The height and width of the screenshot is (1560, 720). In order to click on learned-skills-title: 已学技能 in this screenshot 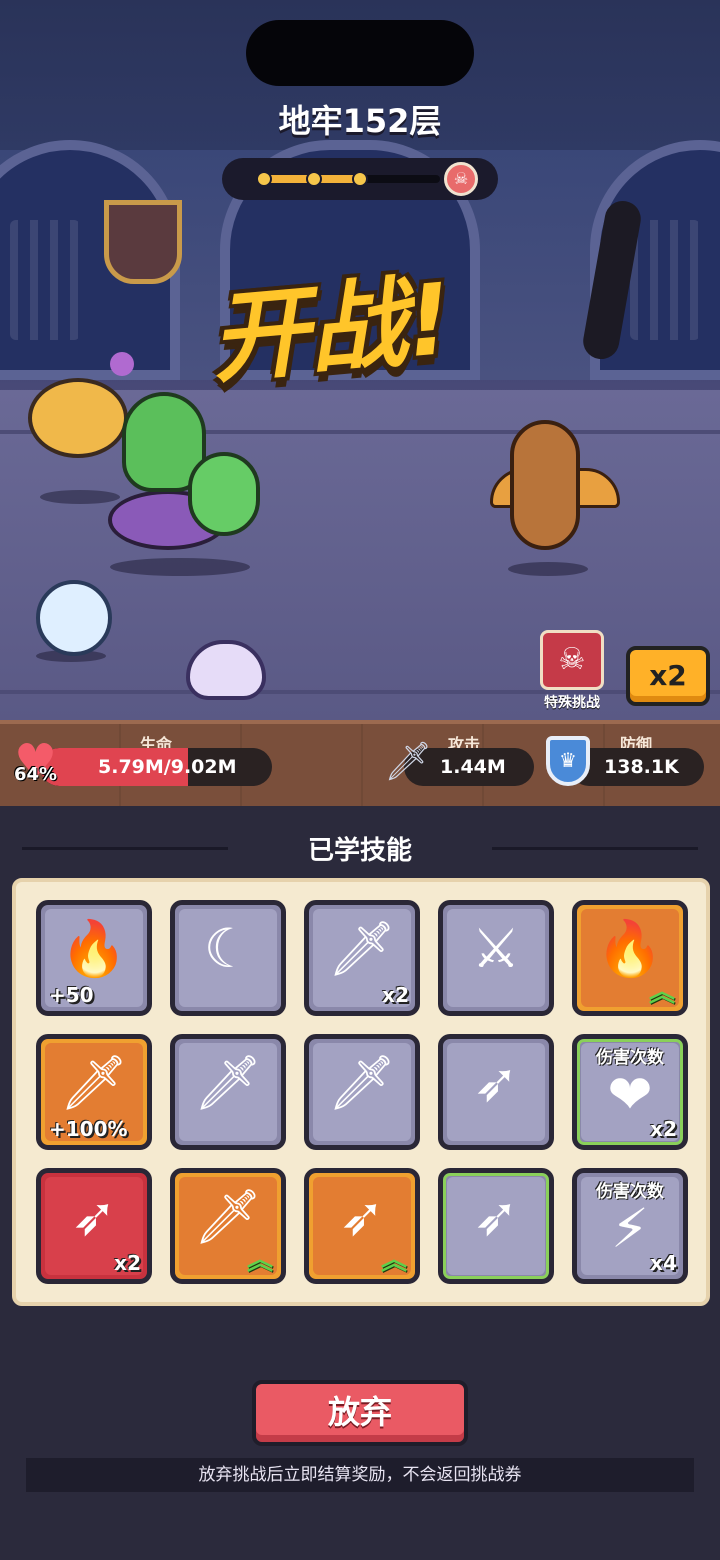, I will do `click(359, 851)`.